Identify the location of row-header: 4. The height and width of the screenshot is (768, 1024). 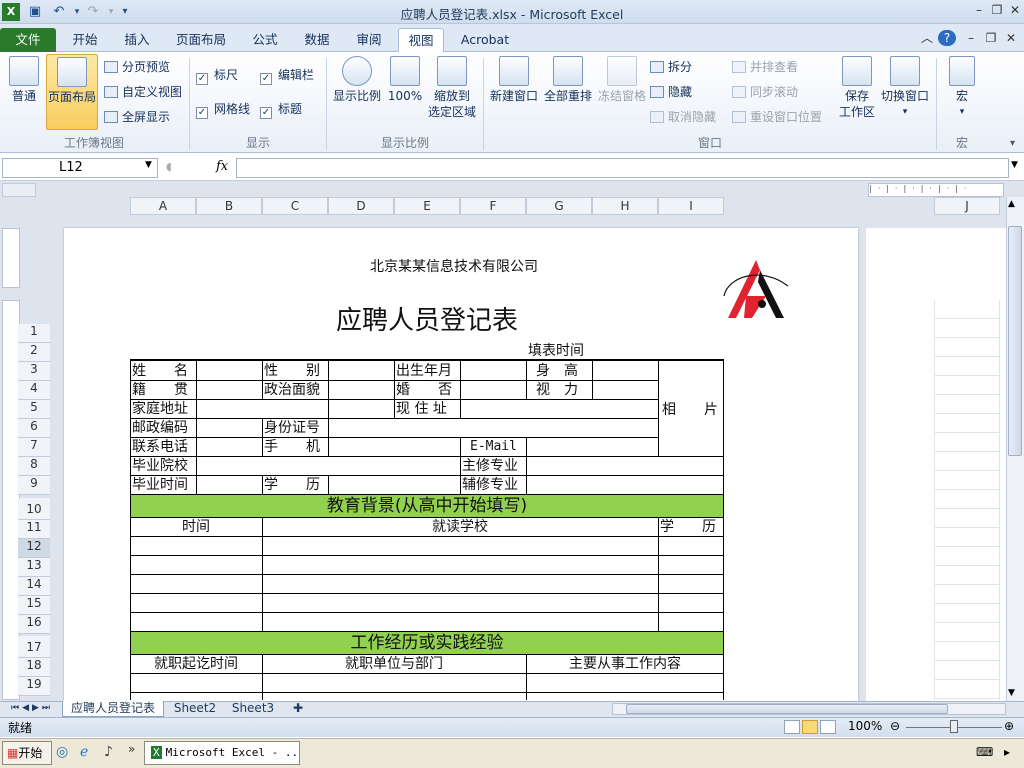
(34, 390).